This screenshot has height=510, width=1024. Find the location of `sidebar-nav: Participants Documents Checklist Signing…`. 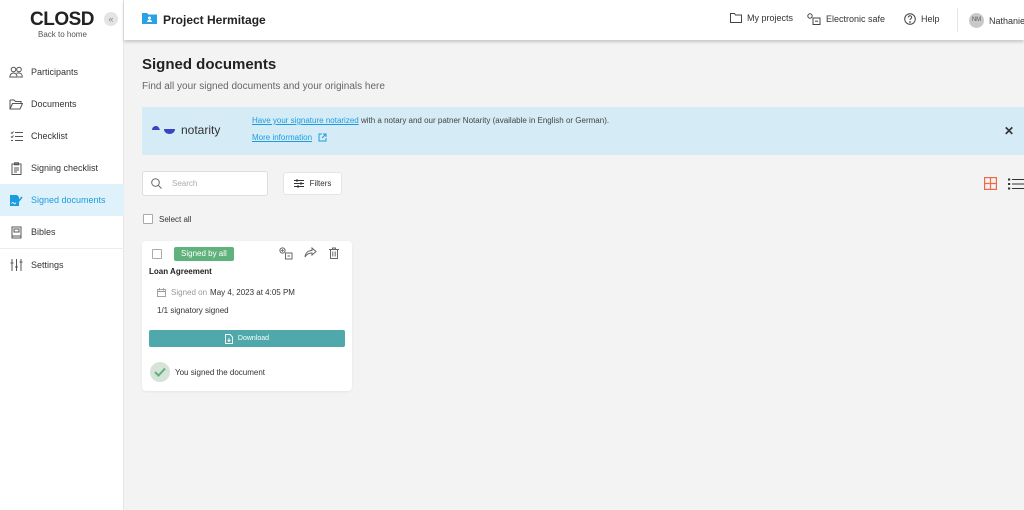

sidebar-nav: Participants Documents Checklist Signing… is located at coordinates (62, 168).